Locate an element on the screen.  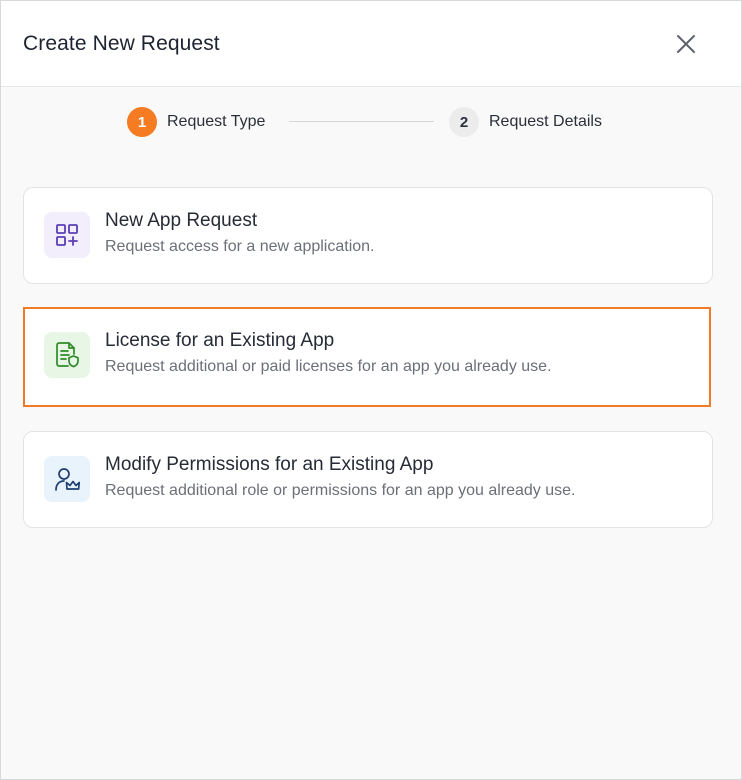
step-request-type: 1 Request Type is located at coordinates (196, 122).